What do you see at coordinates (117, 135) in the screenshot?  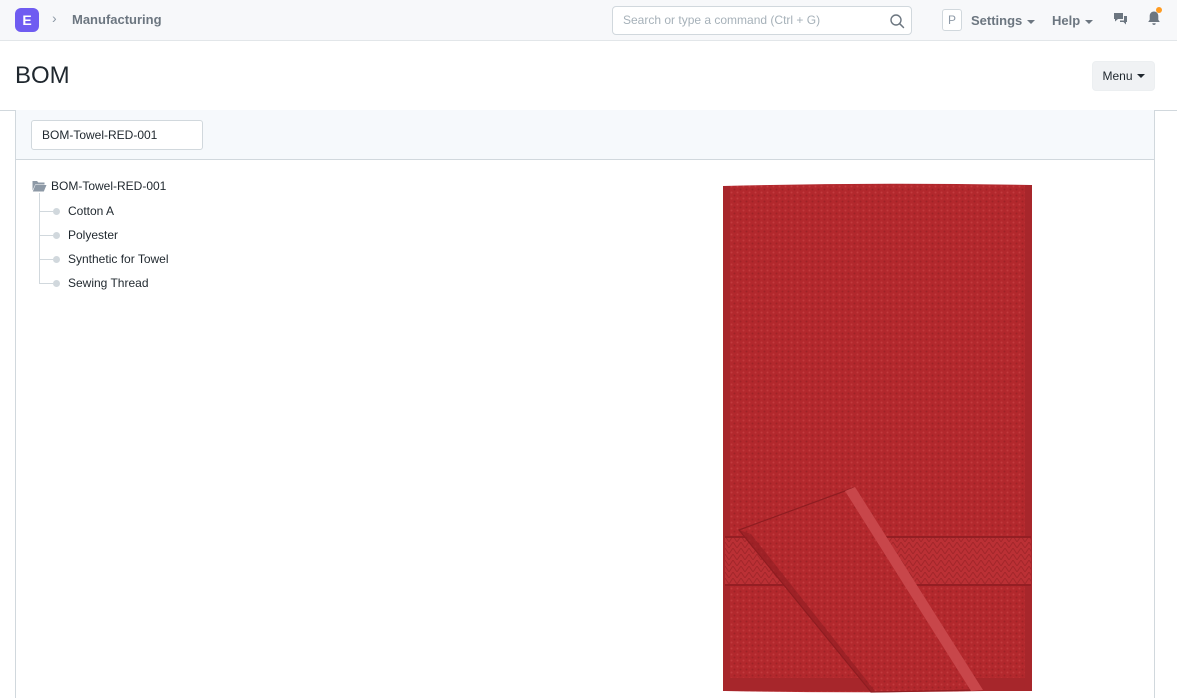 I see `bom-filter-input` at bounding box center [117, 135].